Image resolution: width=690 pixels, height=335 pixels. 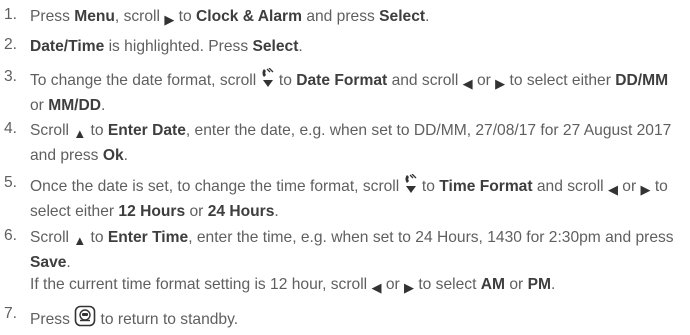 I want to click on bold-term: Save, so click(x=48, y=262).